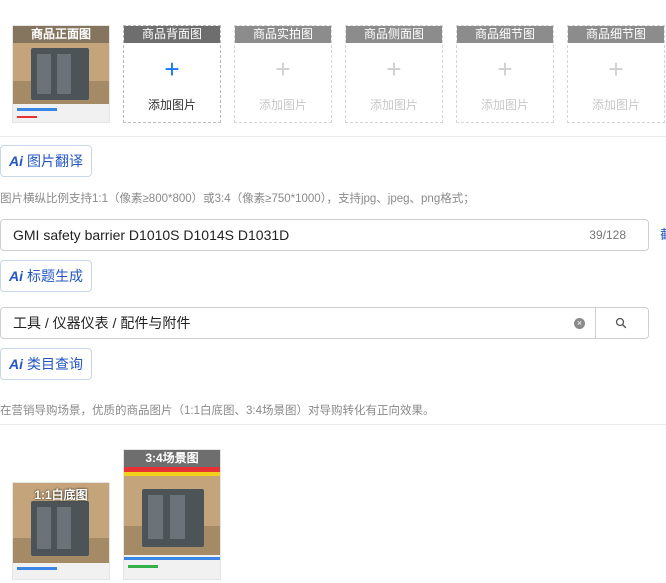  I want to click on category-search-button, so click(622, 323).